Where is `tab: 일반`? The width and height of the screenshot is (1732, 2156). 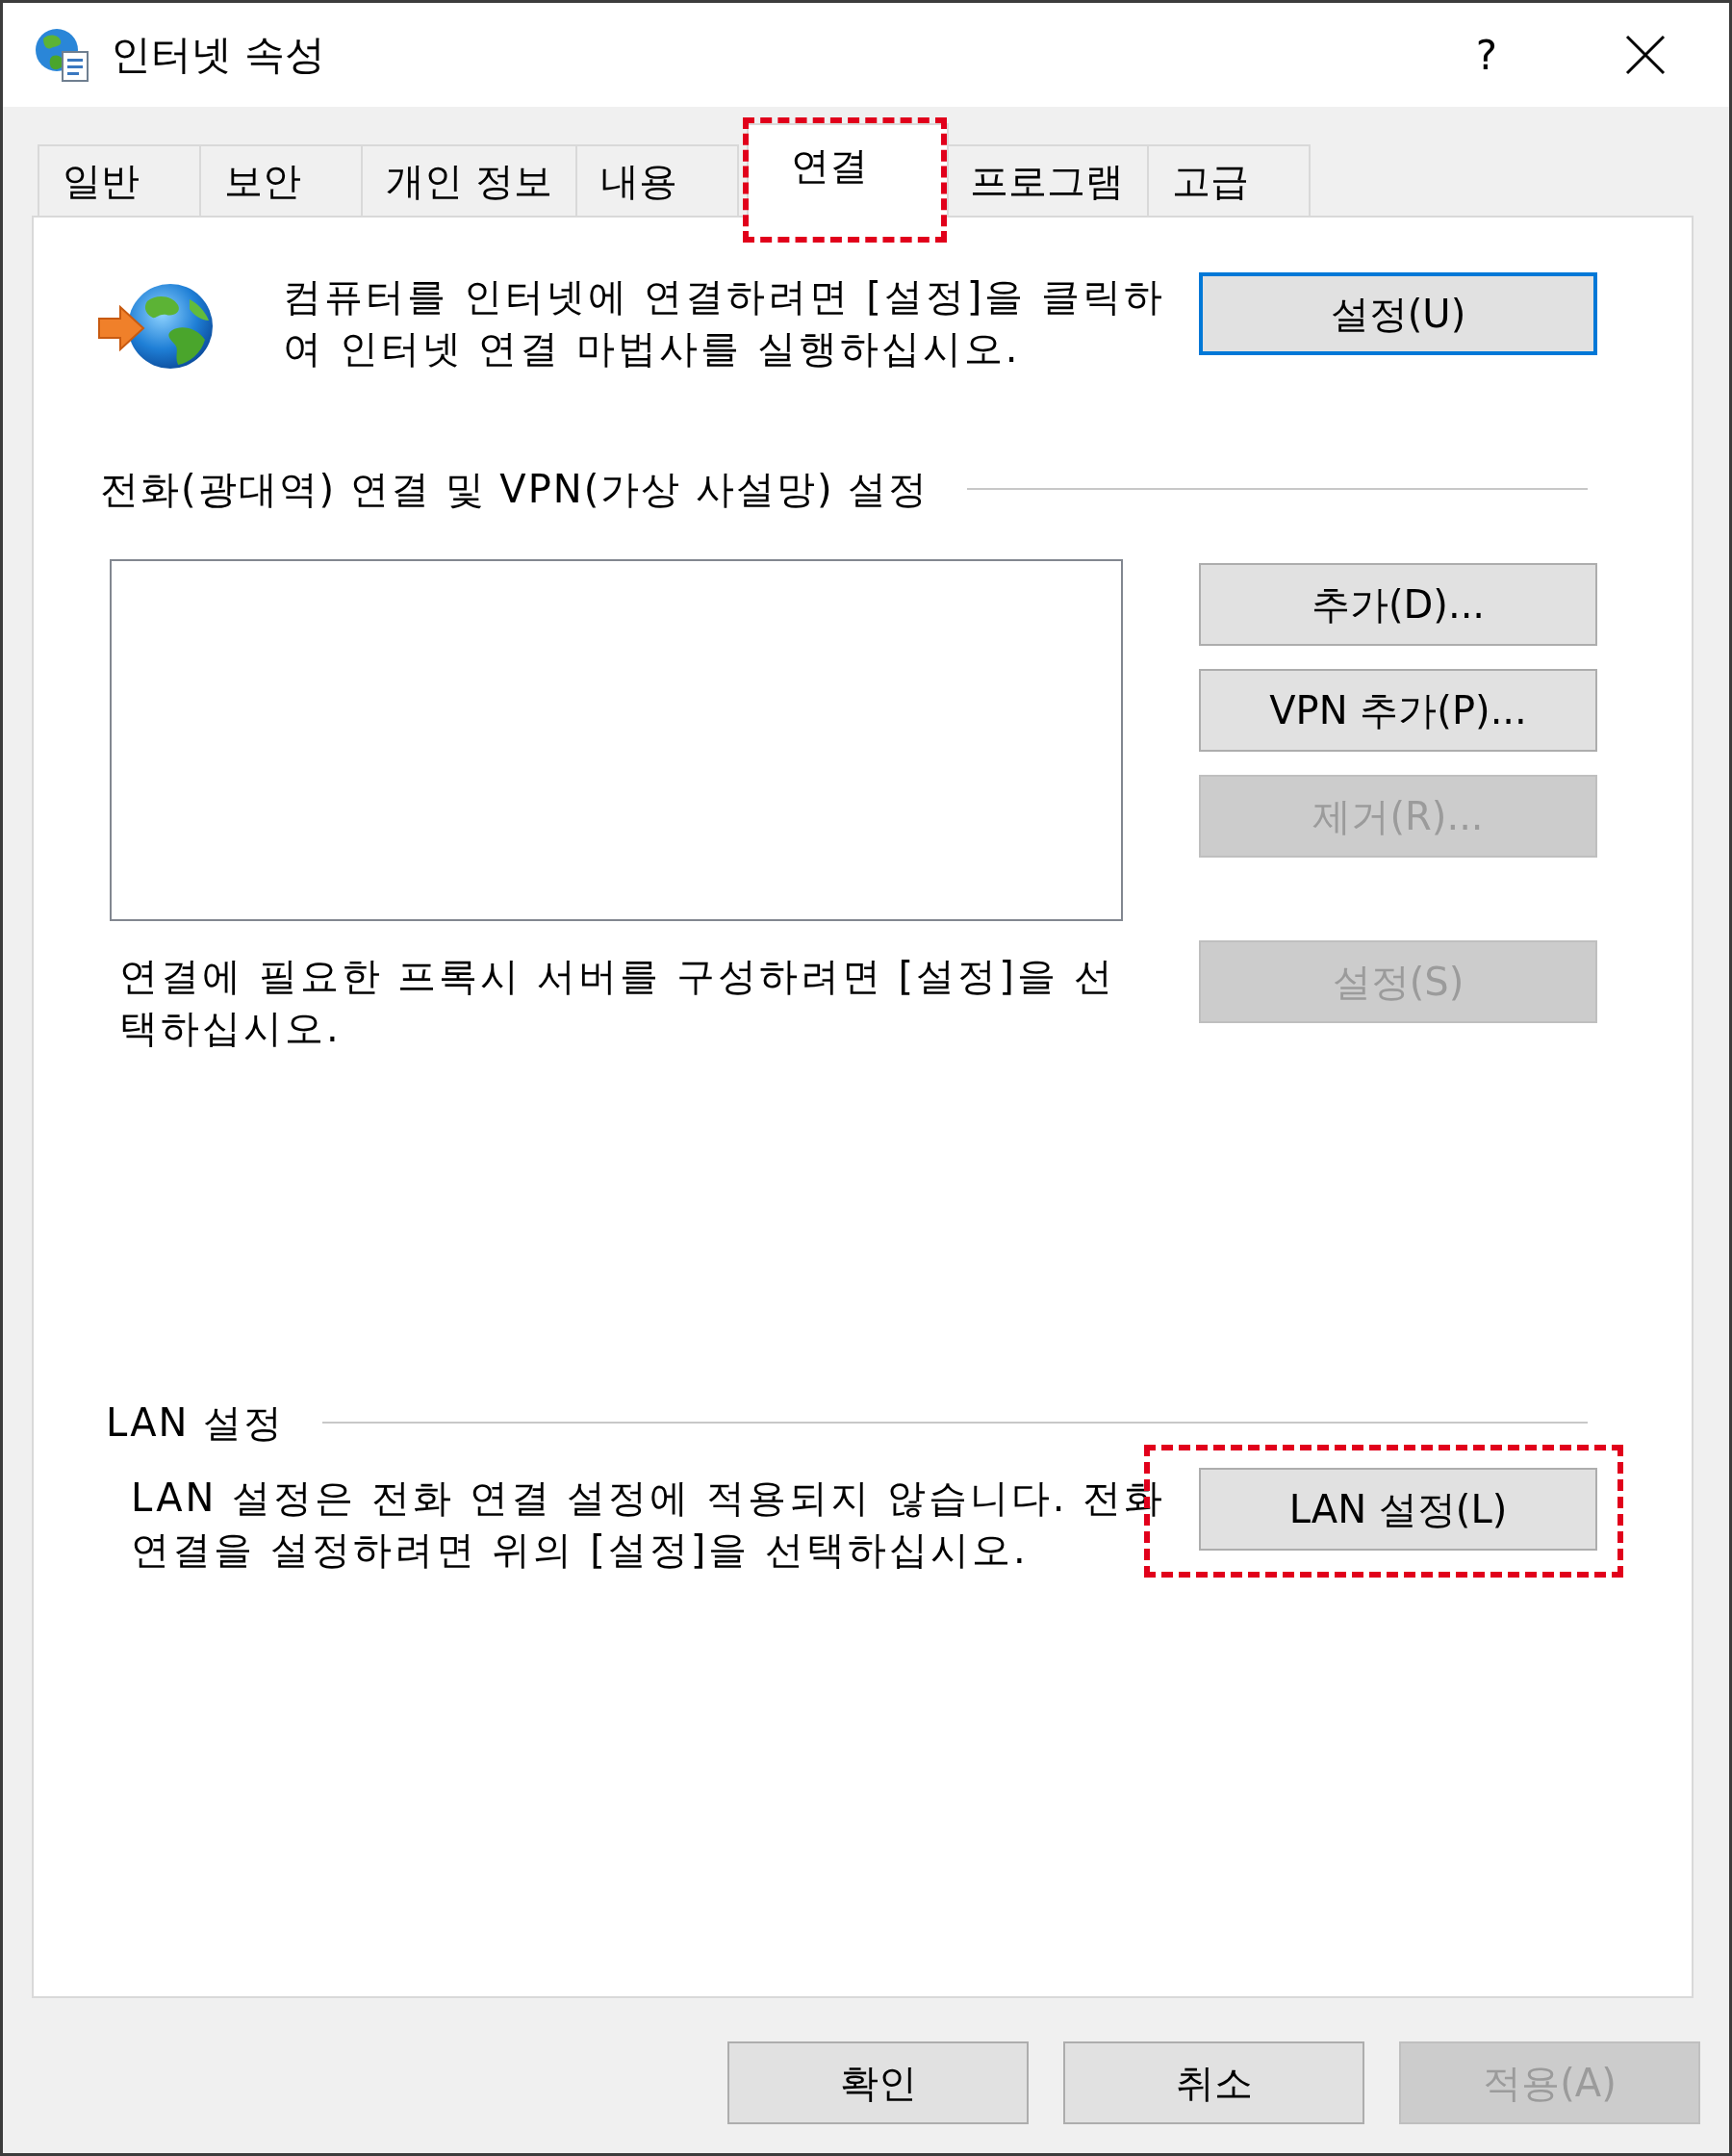 tab: 일반 is located at coordinates (119, 180).